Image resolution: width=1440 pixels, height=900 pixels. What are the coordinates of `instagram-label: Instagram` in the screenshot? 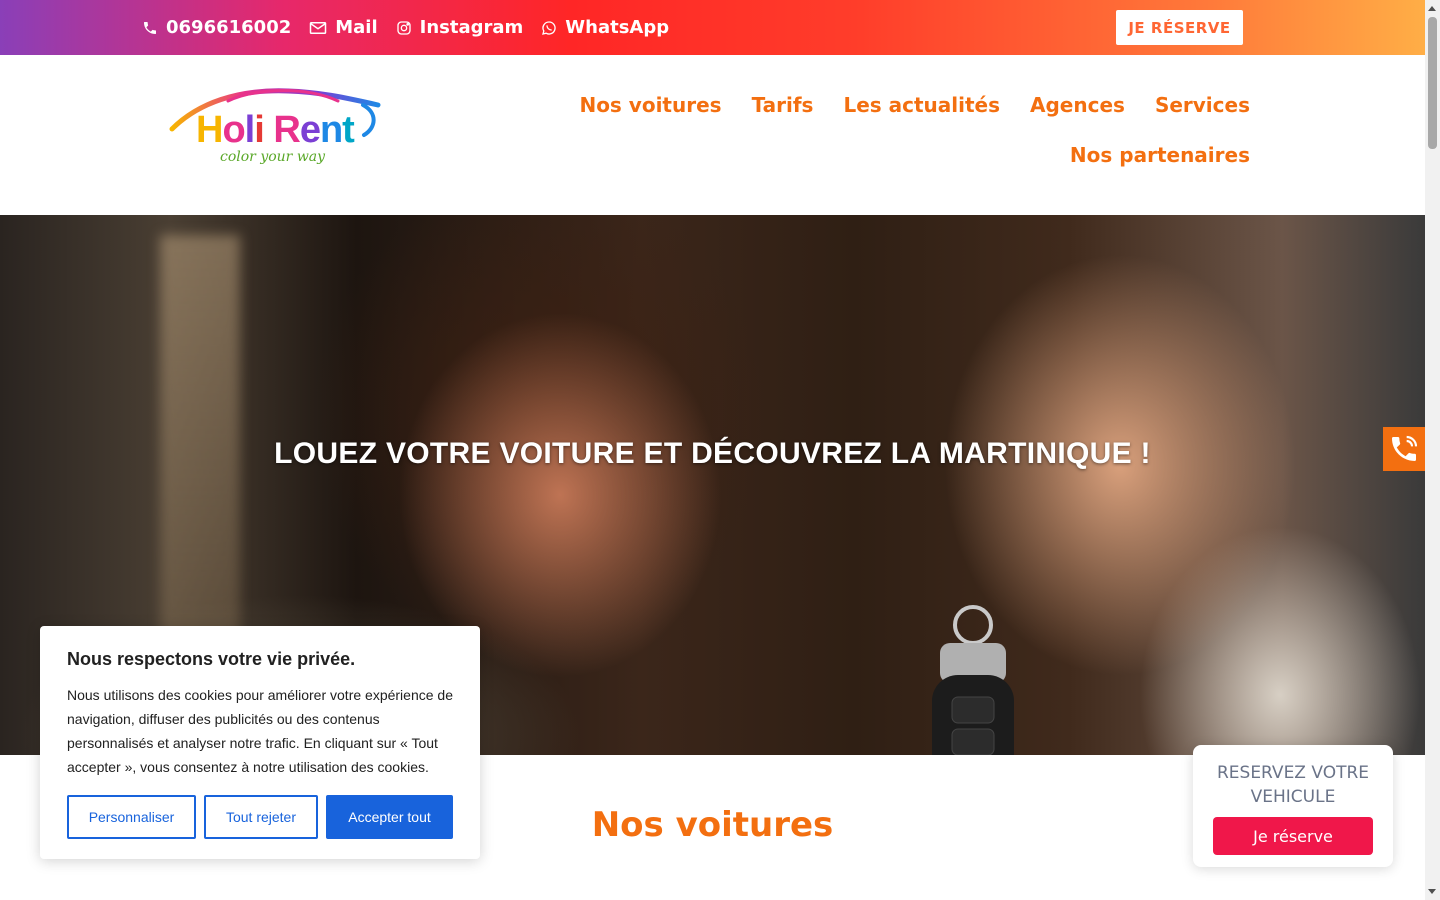 It's located at (471, 27).